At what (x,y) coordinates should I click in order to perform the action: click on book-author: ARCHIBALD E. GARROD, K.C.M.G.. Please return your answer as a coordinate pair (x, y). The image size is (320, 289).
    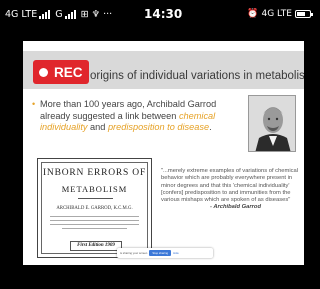
    Looking at the image, I should click on (94, 208).